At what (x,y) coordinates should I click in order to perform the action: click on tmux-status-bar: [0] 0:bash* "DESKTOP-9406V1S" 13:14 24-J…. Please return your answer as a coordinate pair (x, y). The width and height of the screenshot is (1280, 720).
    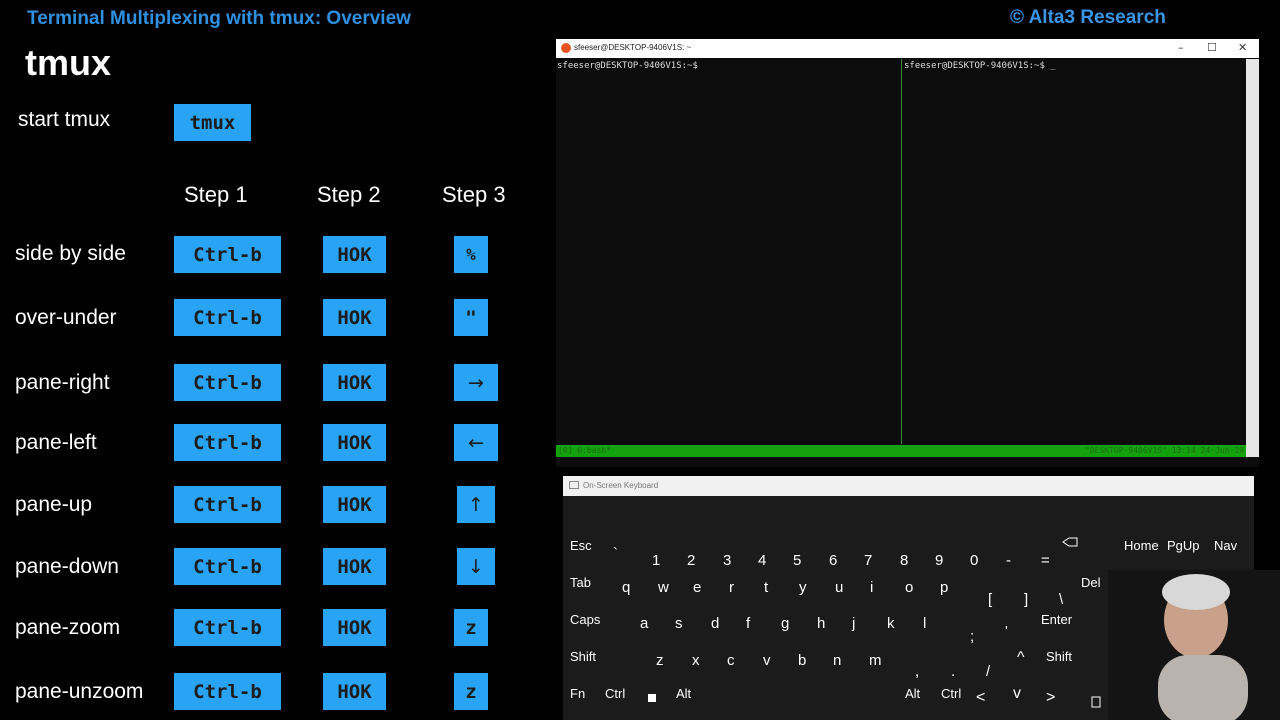
    Looking at the image, I should click on (901, 451).